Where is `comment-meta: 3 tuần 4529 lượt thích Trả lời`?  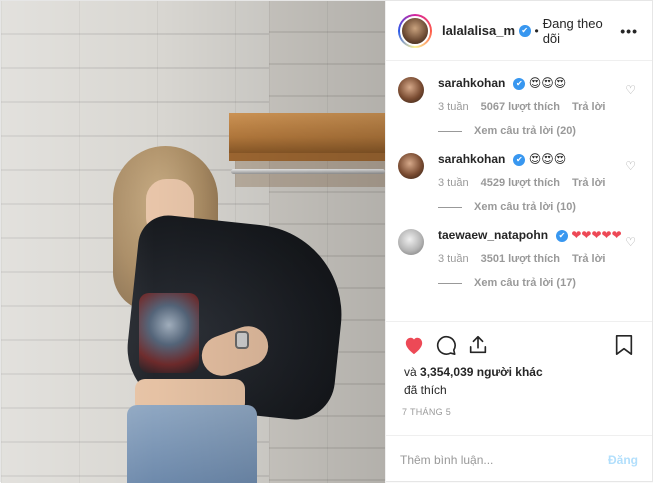 comment-meta: 3 tuần 4529 lượt thích Trả lời is located at coordinates (533, 183).